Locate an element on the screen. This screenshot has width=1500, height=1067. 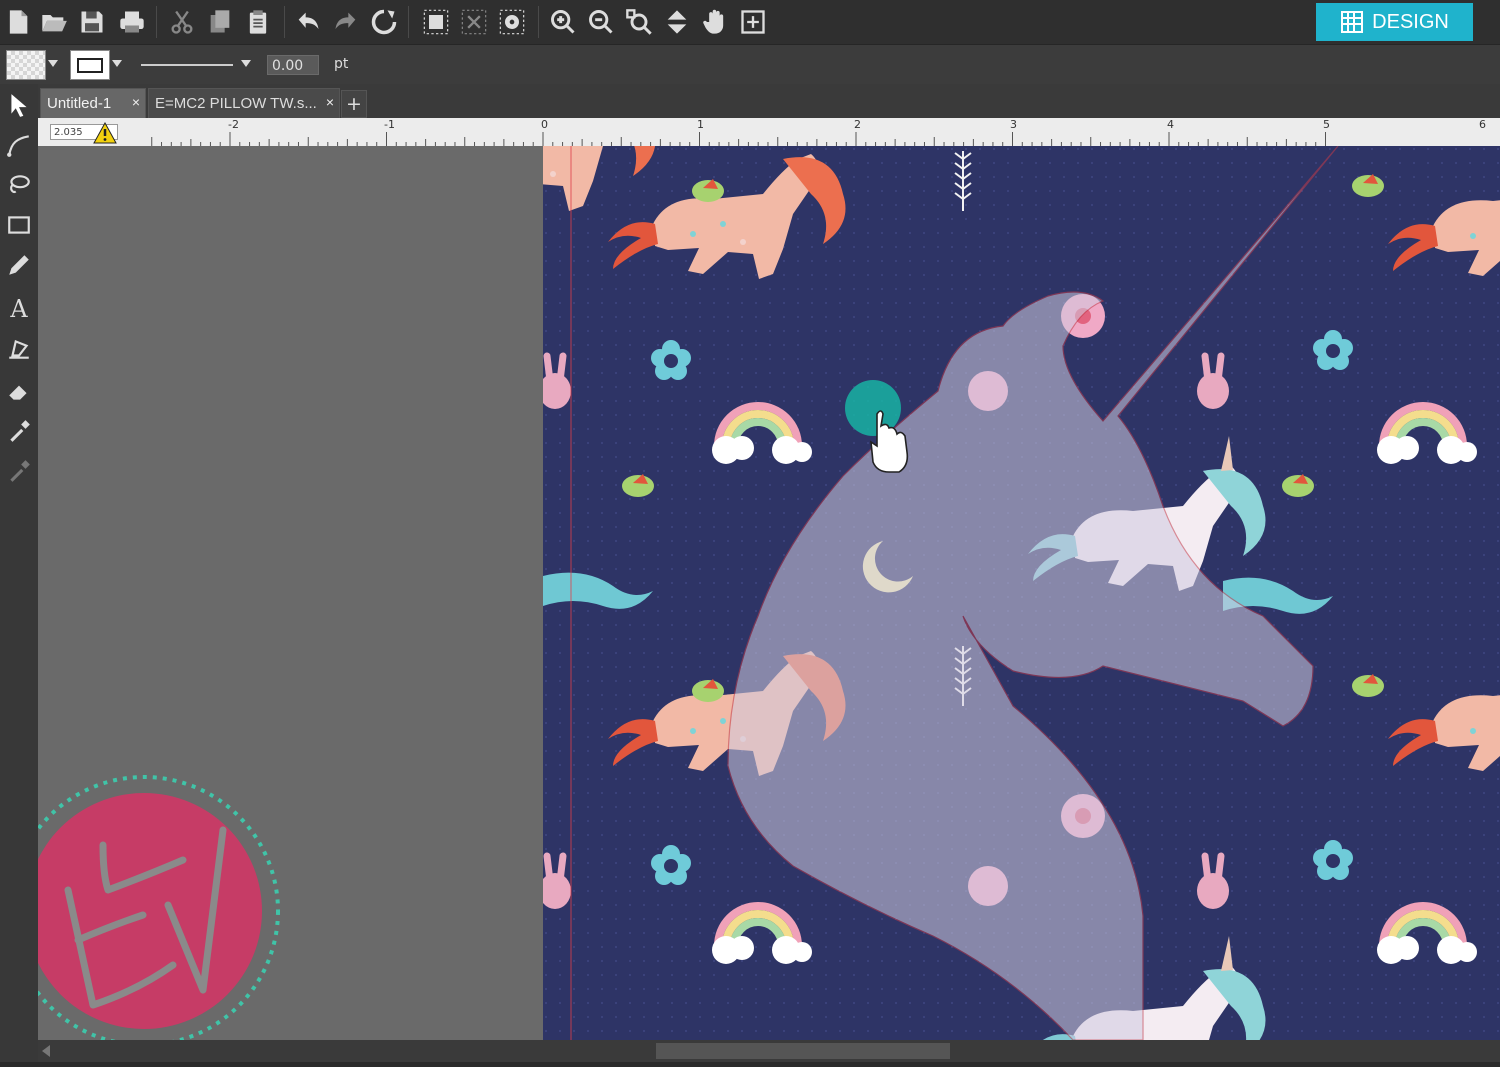
eyedropper-icon is located at coordinates (19, 431).